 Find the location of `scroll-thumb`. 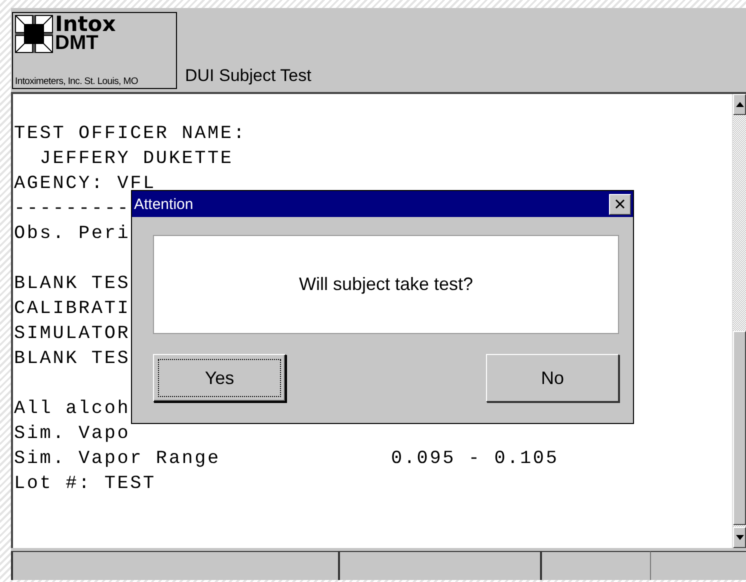

scroll-thumb is located at coordinates (739, 428).